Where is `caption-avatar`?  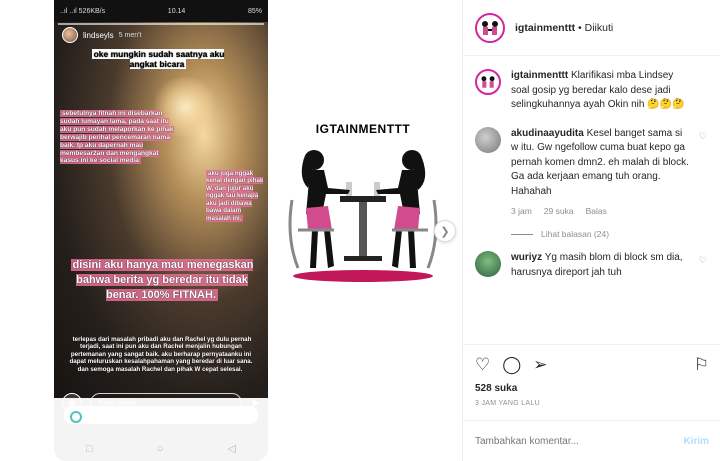 caption-avatar is located at coordinates (488, 82).